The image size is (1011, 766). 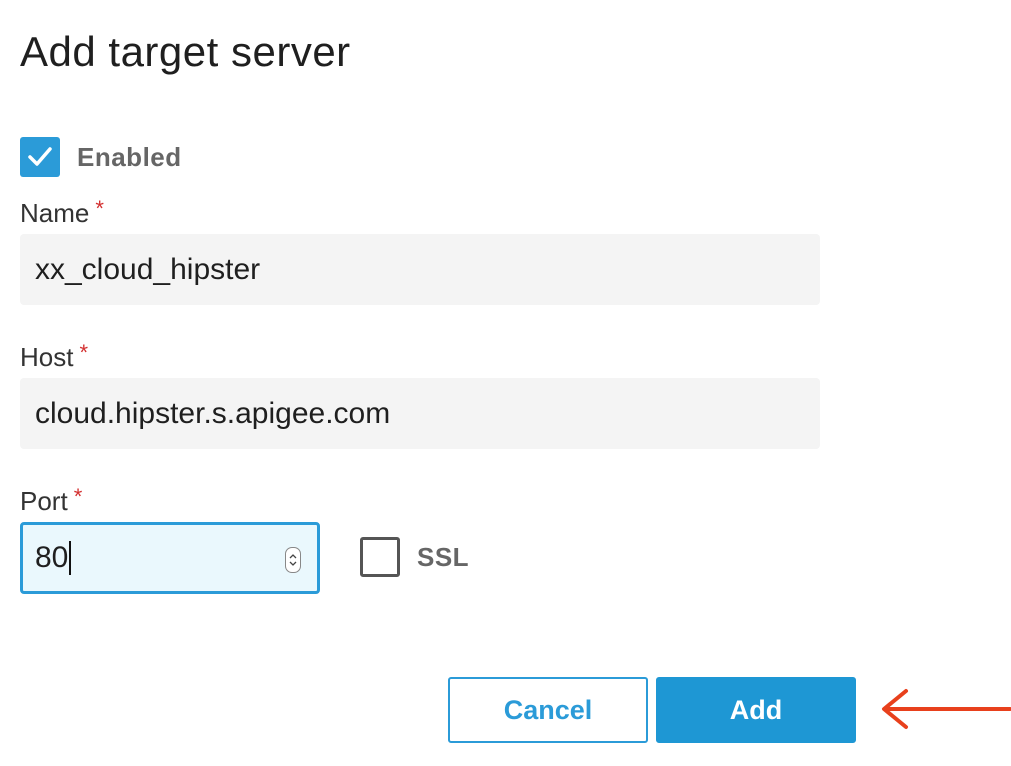 I want to click on port-label: Port *, so click(x=51, y=500).